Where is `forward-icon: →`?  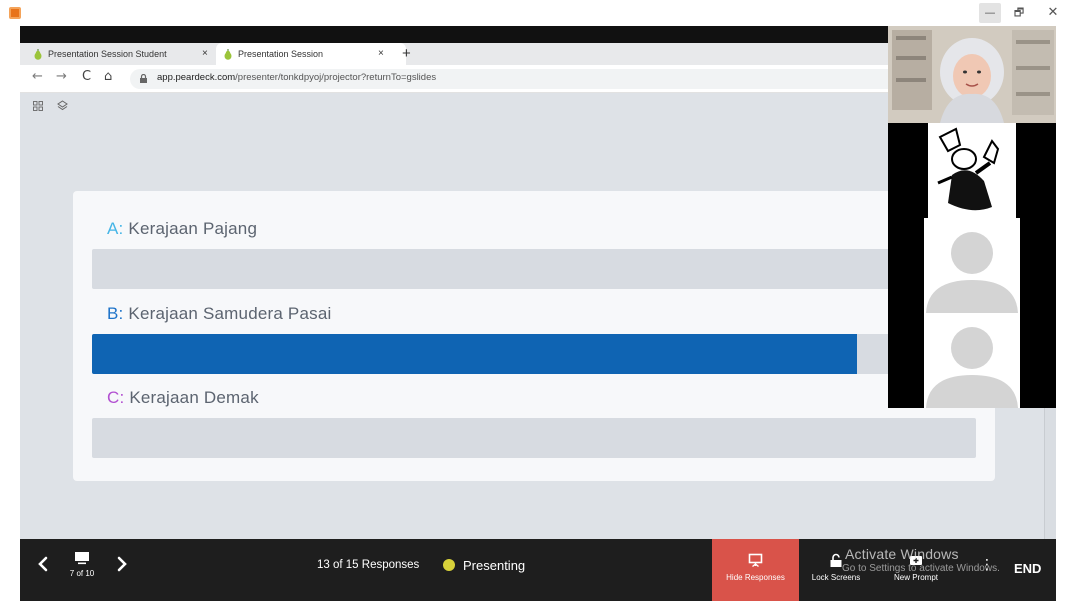 forward-icon: → is located at coordinates (61, 76).